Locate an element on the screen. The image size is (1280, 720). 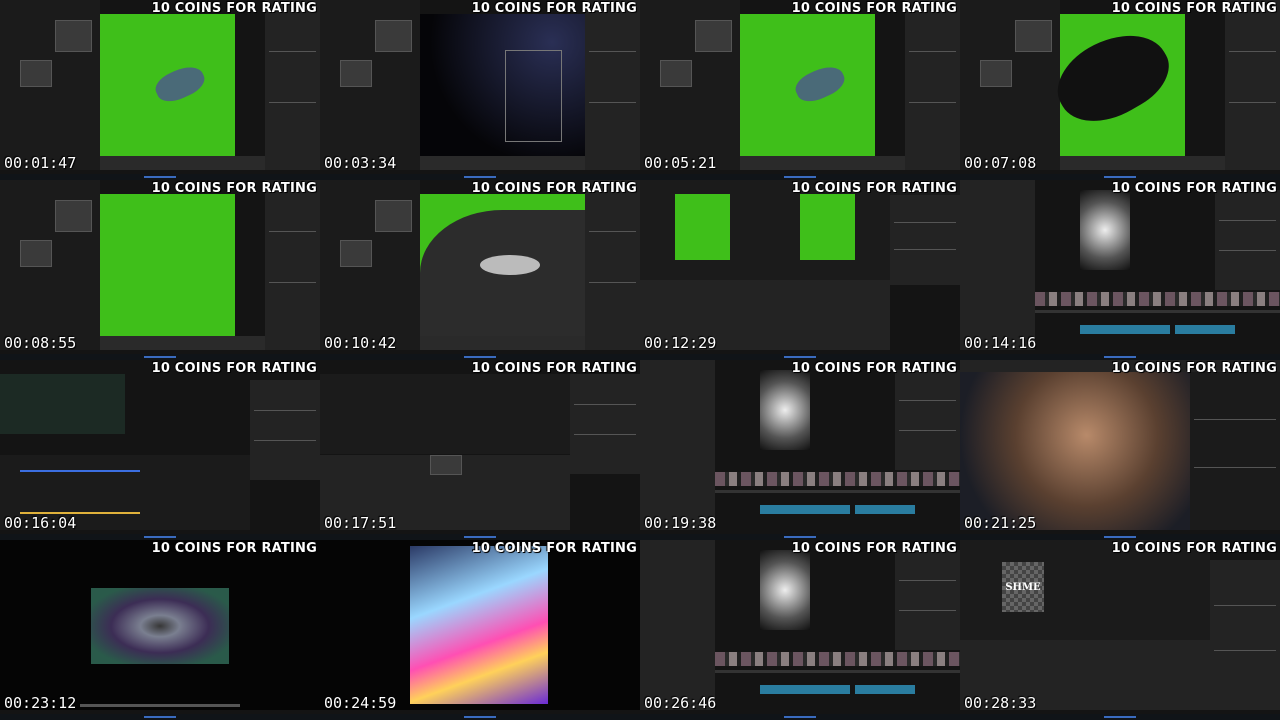
video-frame is located at coordinates (160, 626).